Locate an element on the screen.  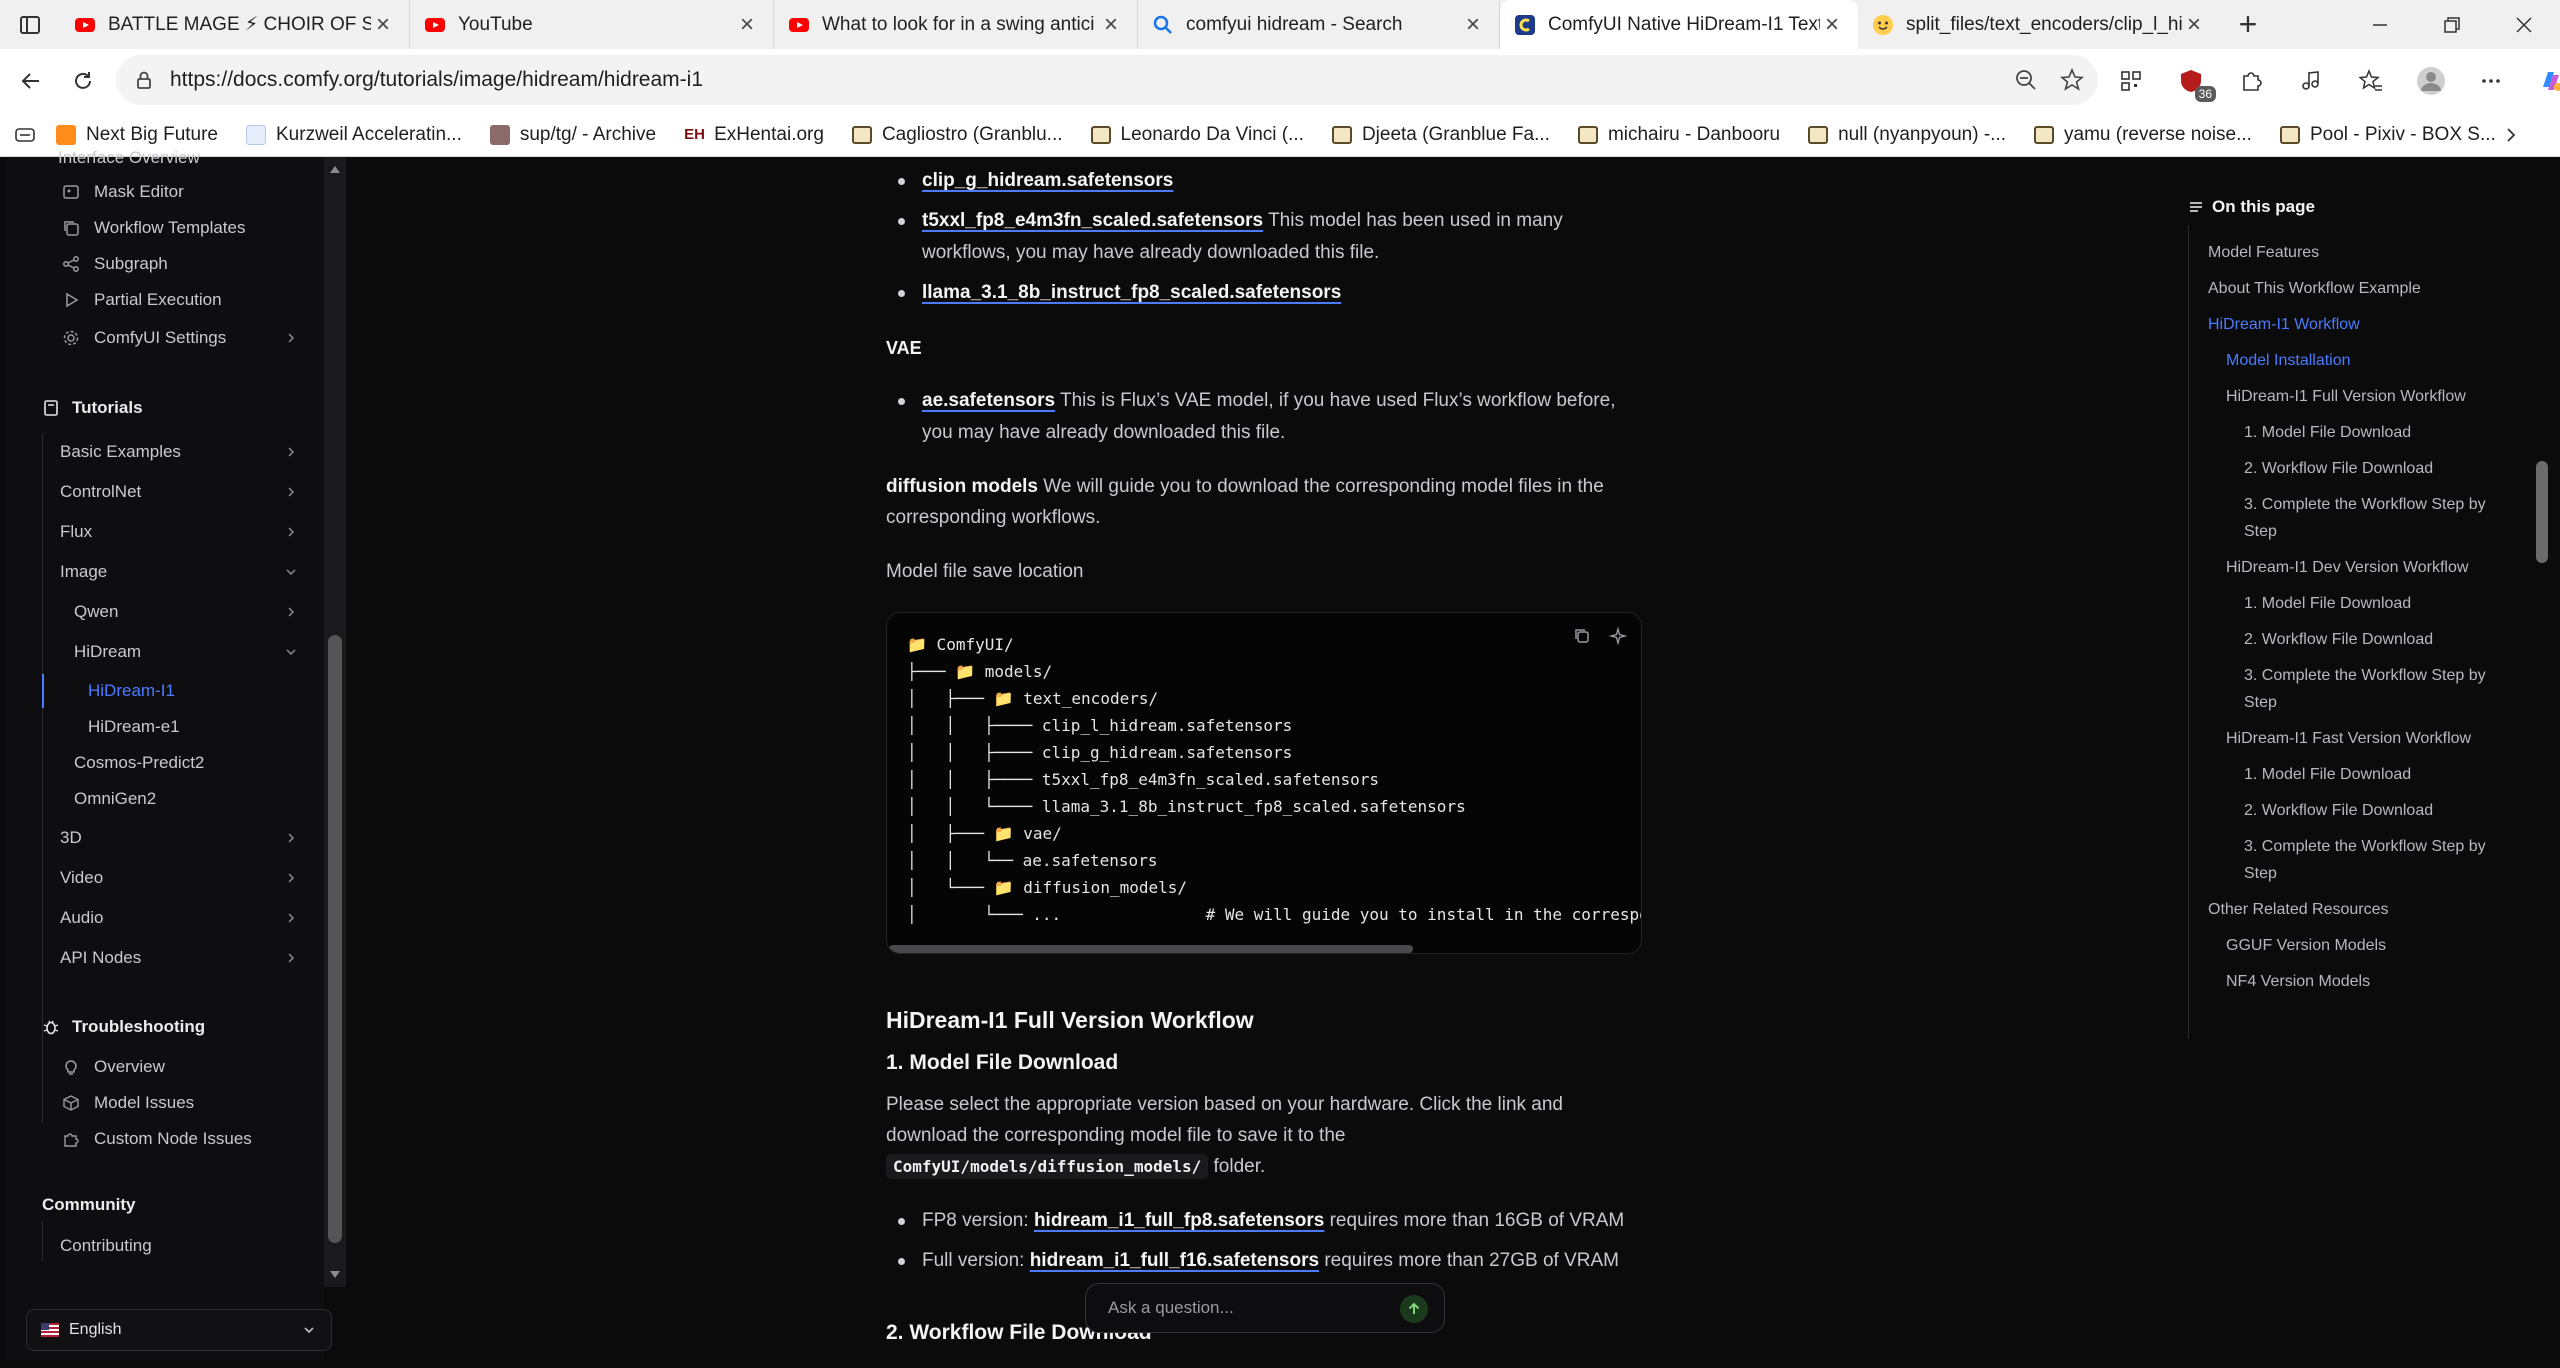
sidebar-item-comfyui-settings: ComfyUI Settings is located at coordinates (184, 338).